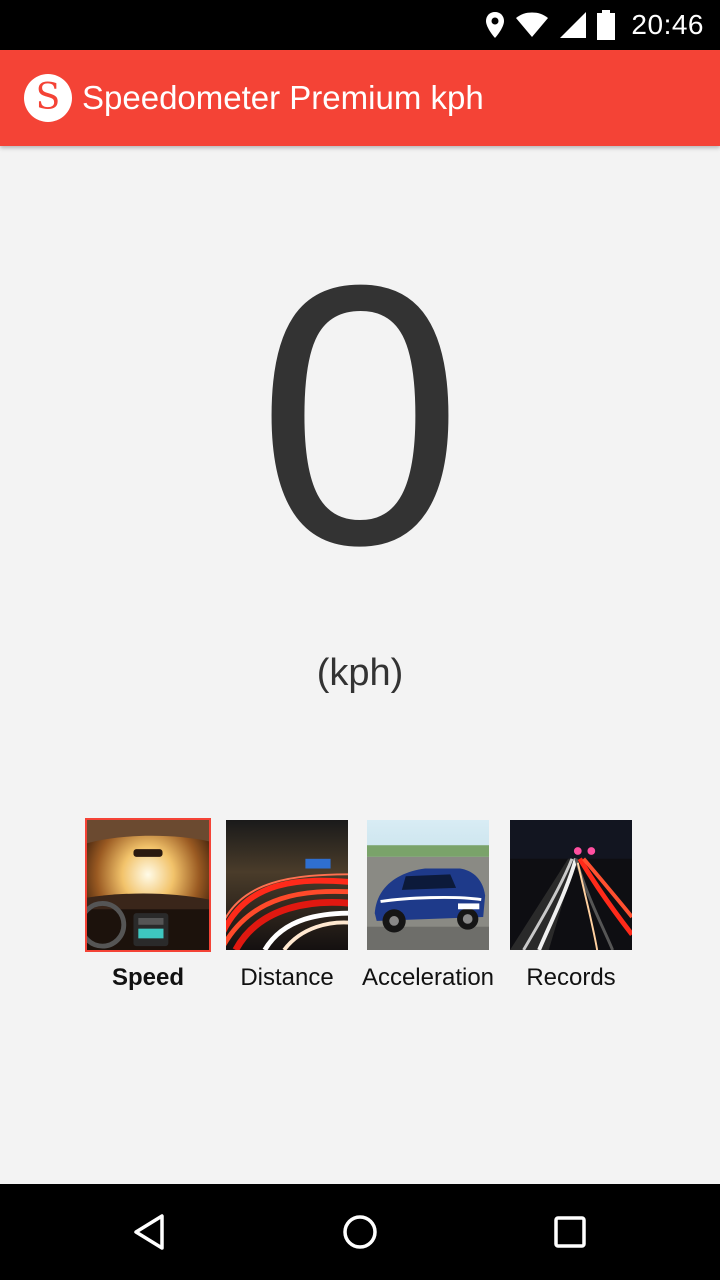  I want to click on mode-distance: Distance, so click(287, 905).